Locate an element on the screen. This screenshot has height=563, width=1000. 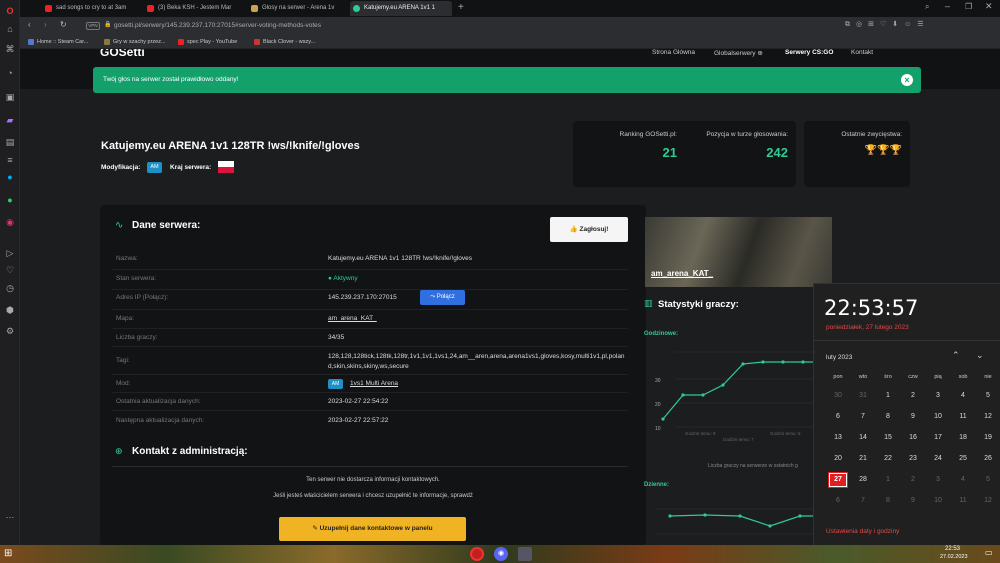
calendar-day: 20 is located at coordinates (838, 459).